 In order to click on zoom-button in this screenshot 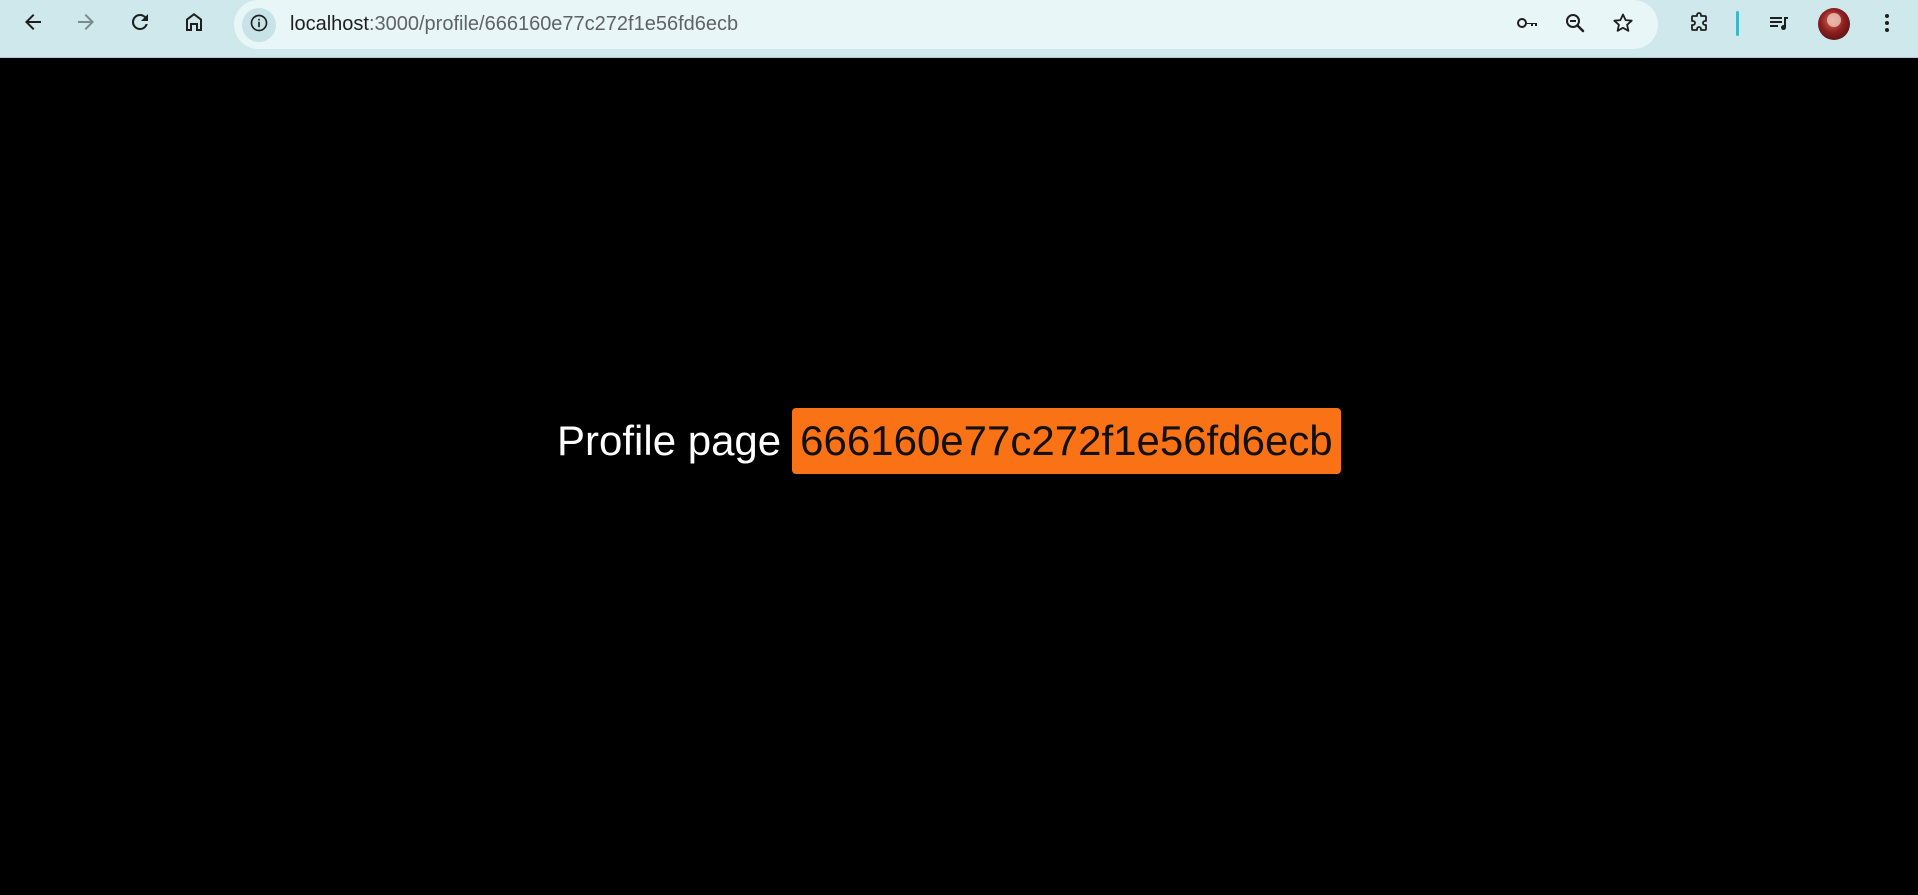, I will do `click(1575, 25)`.